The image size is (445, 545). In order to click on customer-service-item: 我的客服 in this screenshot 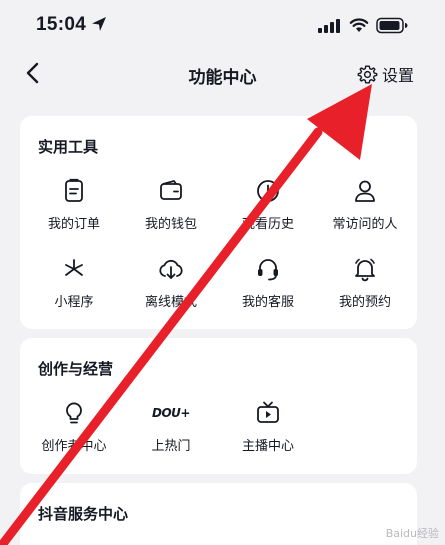, I will do `click(268, 283)`.